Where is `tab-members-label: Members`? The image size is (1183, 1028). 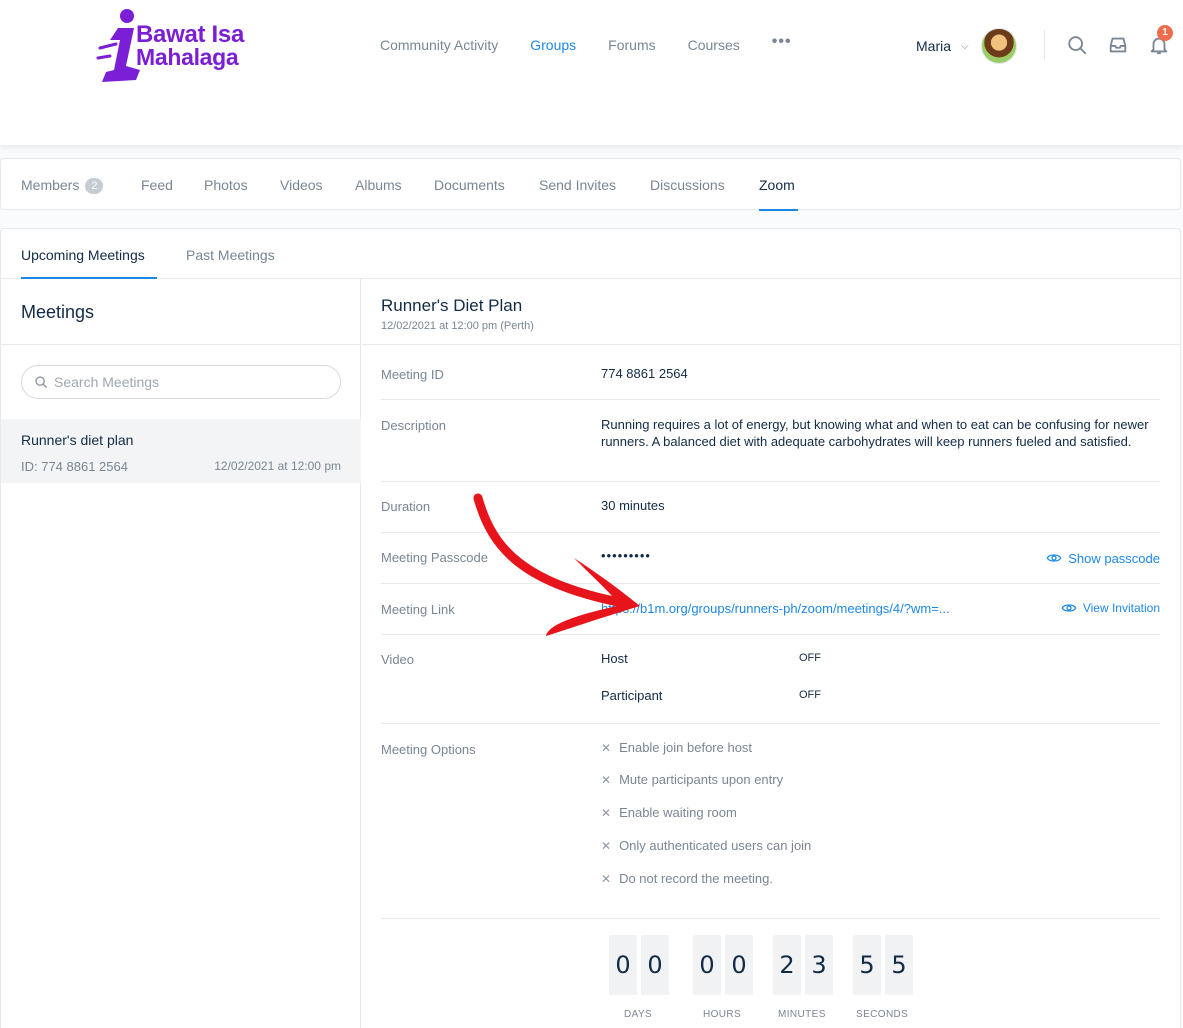 tab-members-label: Members is located at coordinates (50, 185).